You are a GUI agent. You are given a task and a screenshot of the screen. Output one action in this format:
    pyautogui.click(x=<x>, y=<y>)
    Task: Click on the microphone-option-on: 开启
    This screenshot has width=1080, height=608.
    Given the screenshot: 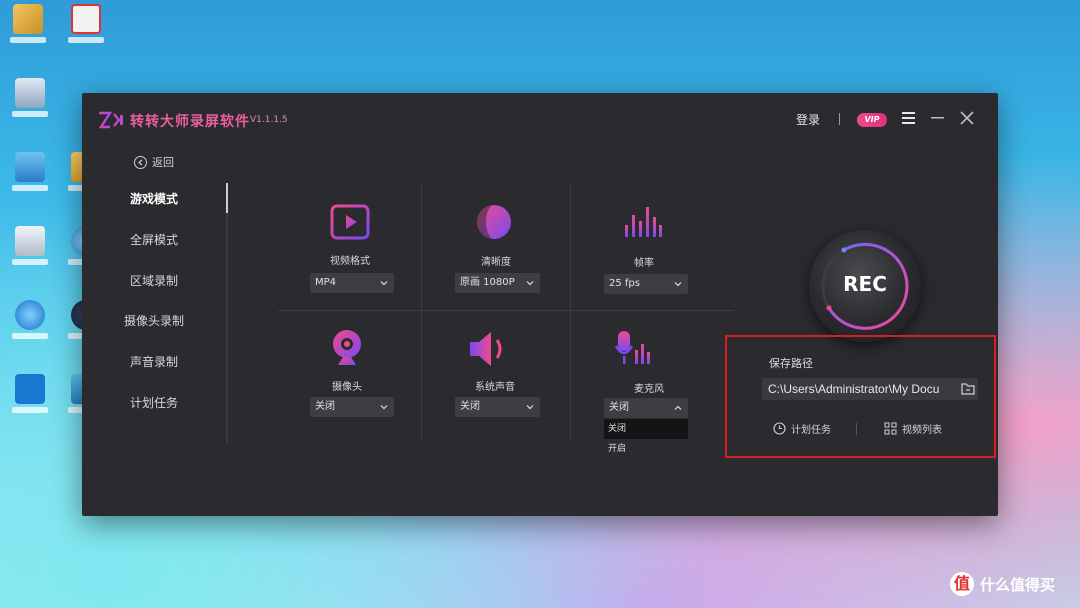 What is the action you would take?
    pyautogui.click(x=646, y=449)
    